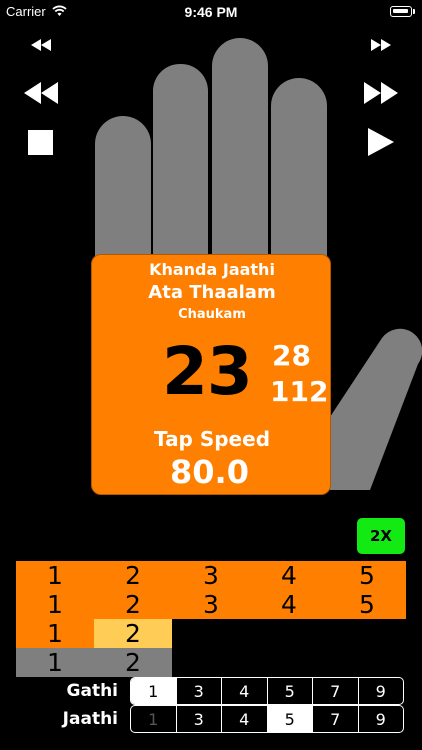 This screenshot has height=750, width=422. Describe the element at coordinates (40, 142) in the screenshot. I see `stop-button` at that location.